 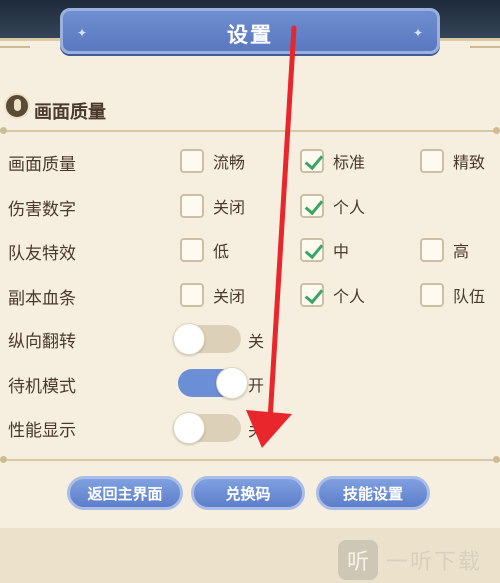 I want to click on arrow-shaft, so click(x=282, y=224).